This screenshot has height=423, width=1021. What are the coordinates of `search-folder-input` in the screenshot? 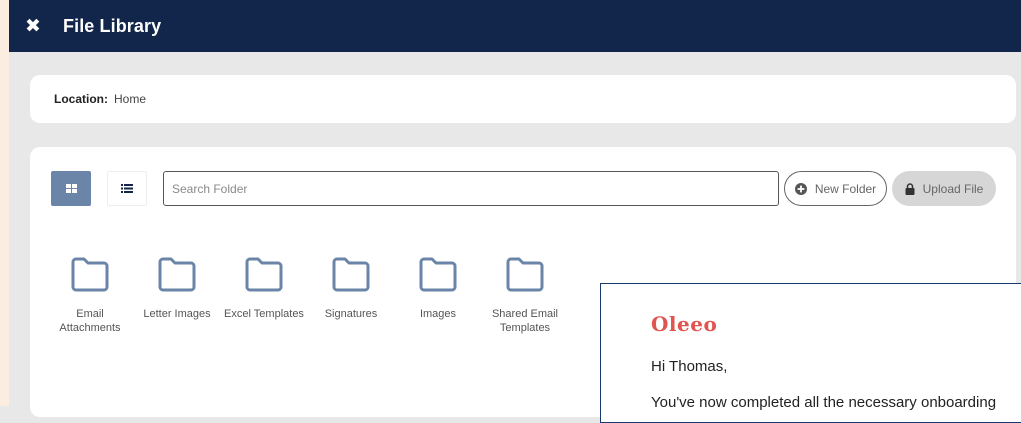 It's located at (471, 188).